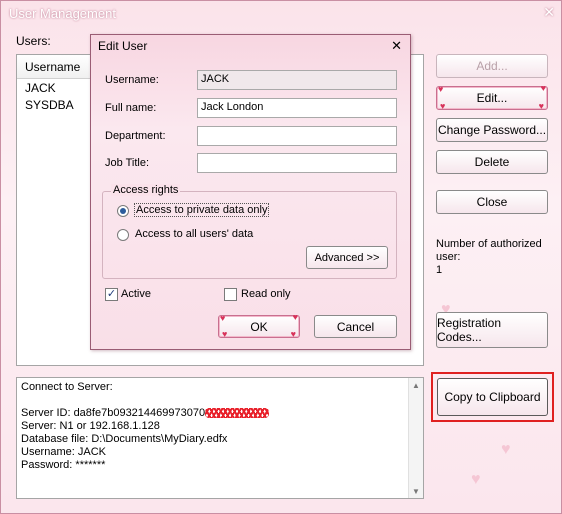 The height and width of the screenshot is (514, 562). Describe the element at coordinates (111, 294) in the screenshot. I see `active-checkbox: ✓` at that location.